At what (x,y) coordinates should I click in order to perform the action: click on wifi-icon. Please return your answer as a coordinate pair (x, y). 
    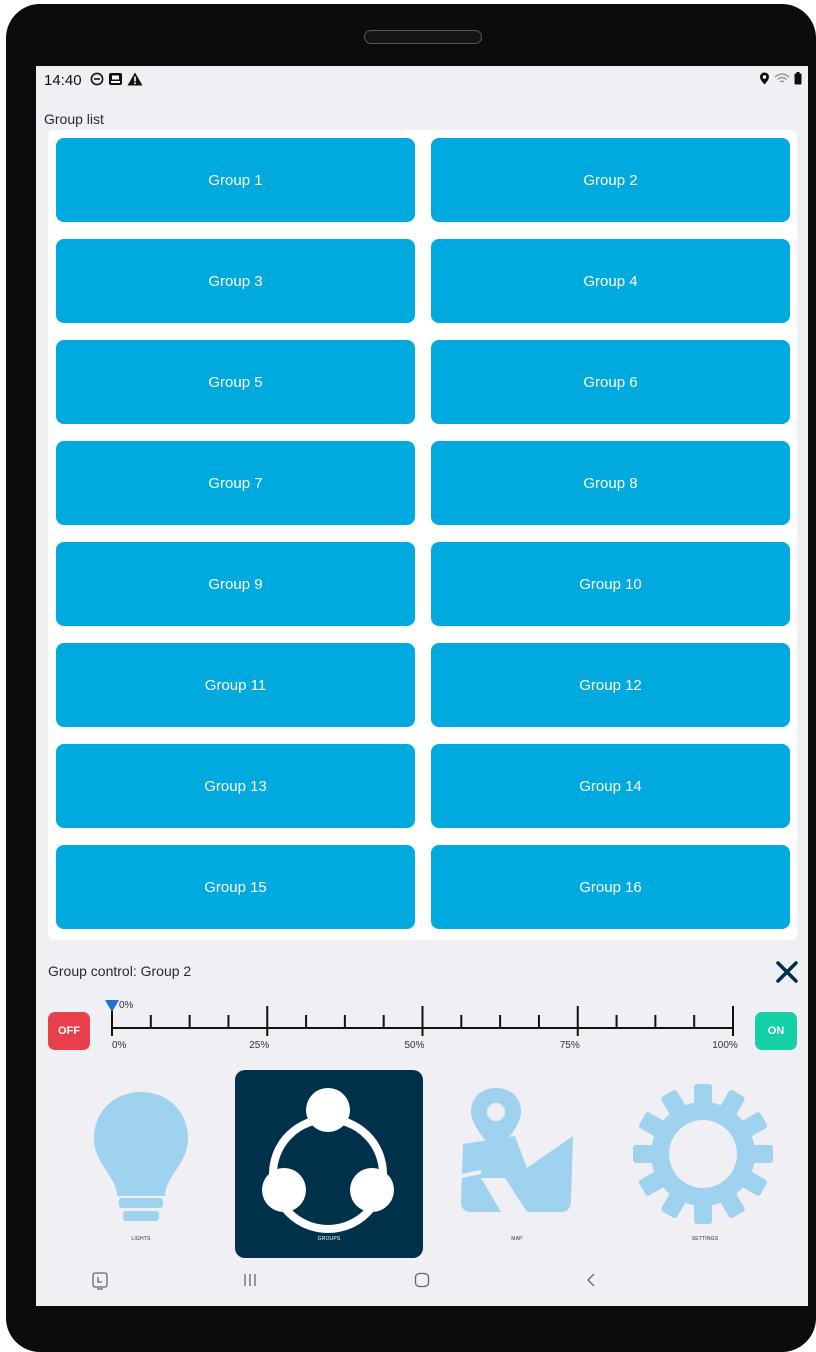
    Looking at the image, I should click on (782, 78).